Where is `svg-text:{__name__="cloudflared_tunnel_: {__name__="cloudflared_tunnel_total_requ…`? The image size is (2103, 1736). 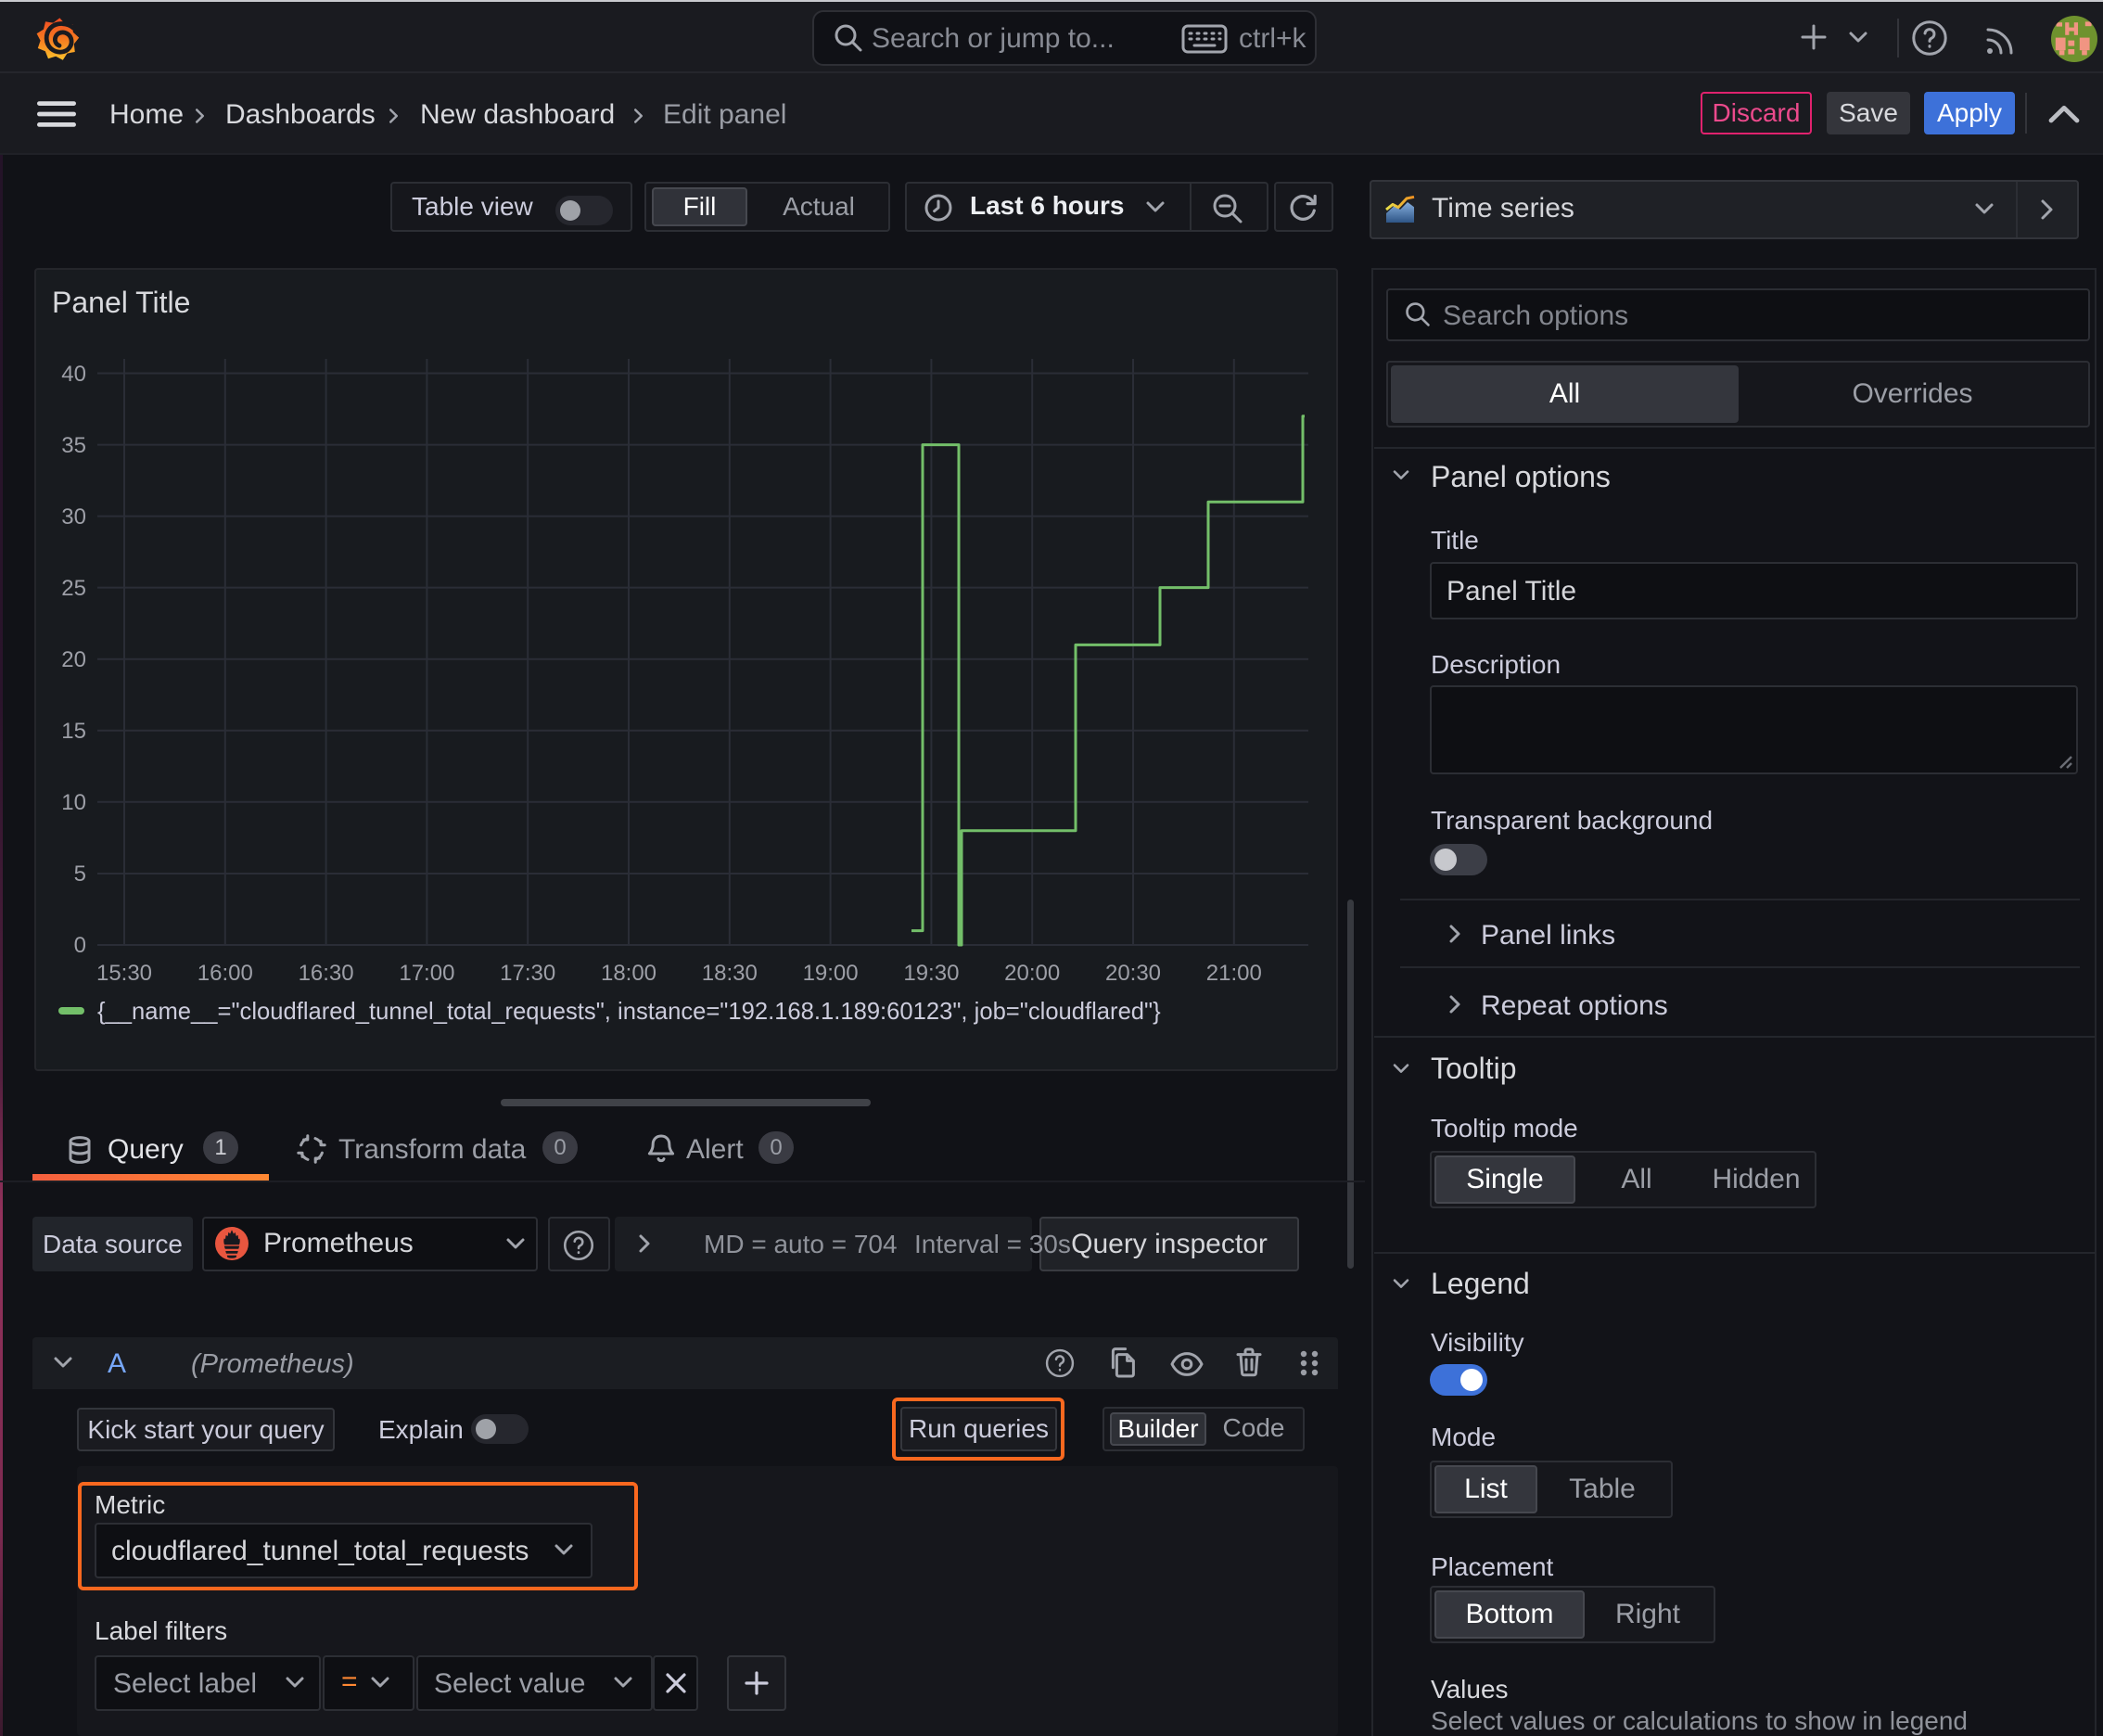
svg-text:{__name__="cloudflared_tunnel_: {__name__="cloudflared_tunnel_total_requ… is located at coordinates (629, 1012).